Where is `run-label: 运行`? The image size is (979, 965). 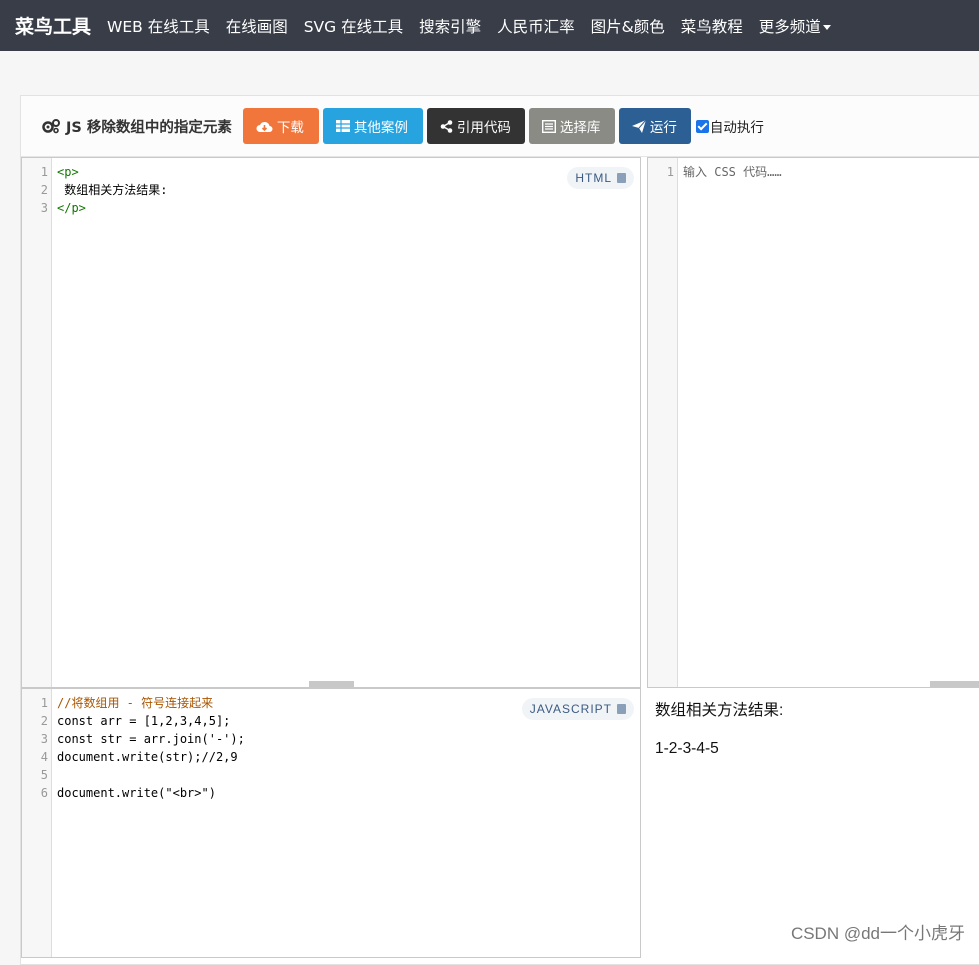 run-label: 运行 is located at coordinates (663, 126).